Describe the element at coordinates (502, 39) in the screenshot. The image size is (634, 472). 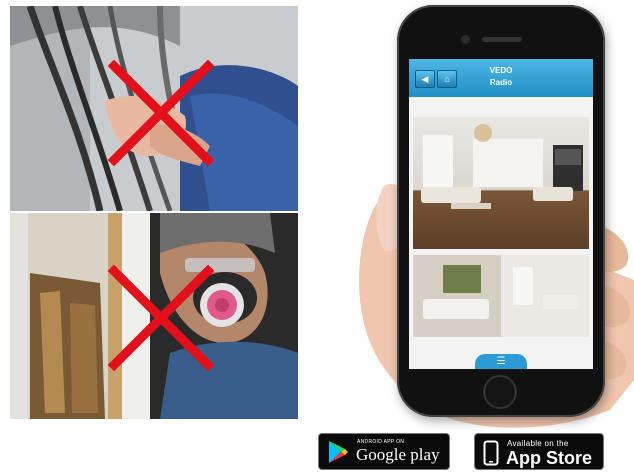
I see `earpiece-speaker` at that location.